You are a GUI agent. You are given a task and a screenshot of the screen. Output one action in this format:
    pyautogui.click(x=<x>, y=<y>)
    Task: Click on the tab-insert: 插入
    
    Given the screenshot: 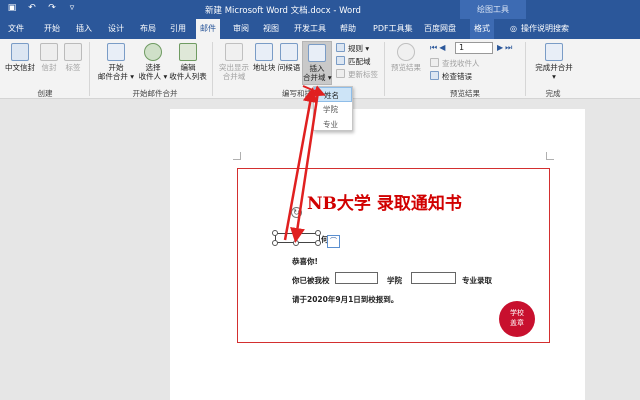 What is the action you would take?
    pyautogui.click(x=84, y=29)
    